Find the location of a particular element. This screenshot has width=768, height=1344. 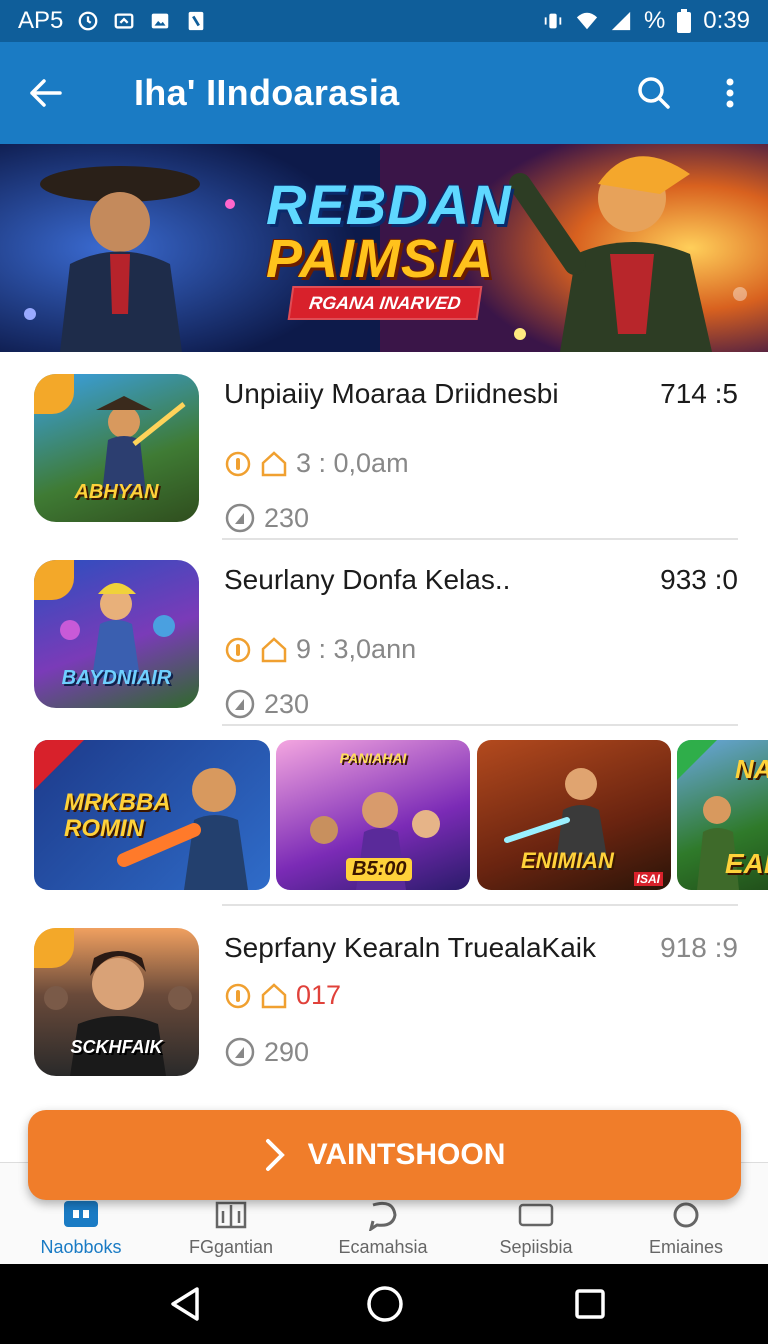

game-thumbnail: BAYDNIAIR is located at coordinates (116, 634).